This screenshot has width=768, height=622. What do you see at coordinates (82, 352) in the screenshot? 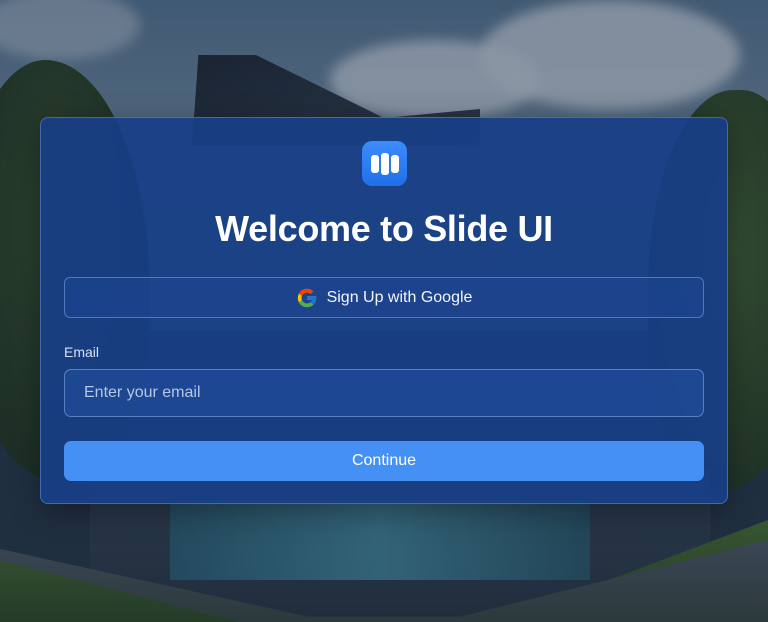
I see `email-label: Email` at bounding box center [82, 352].